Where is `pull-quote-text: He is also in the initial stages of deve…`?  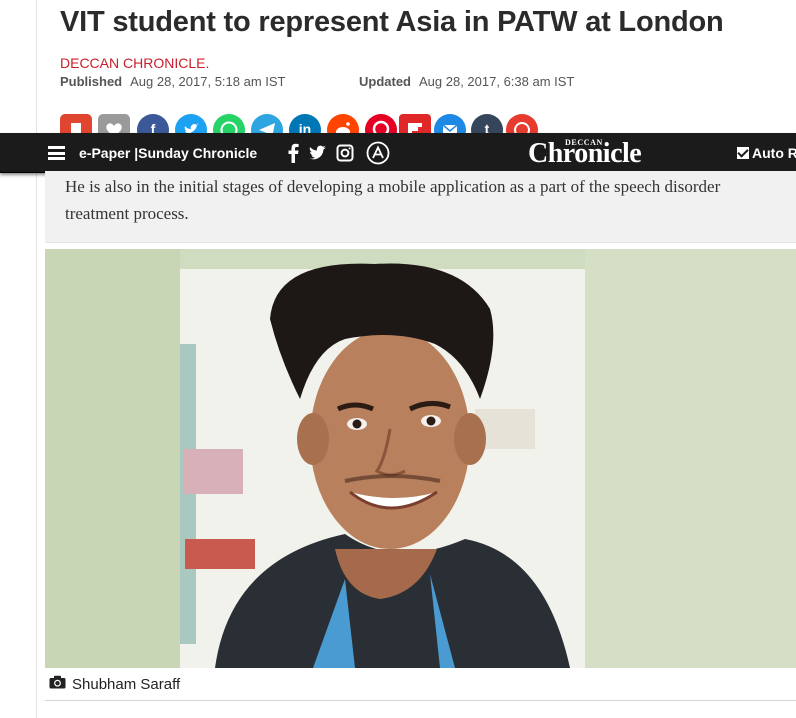 pull-quote-text: He is also in the initial stages of deve… is located at coordinates (393, 200).